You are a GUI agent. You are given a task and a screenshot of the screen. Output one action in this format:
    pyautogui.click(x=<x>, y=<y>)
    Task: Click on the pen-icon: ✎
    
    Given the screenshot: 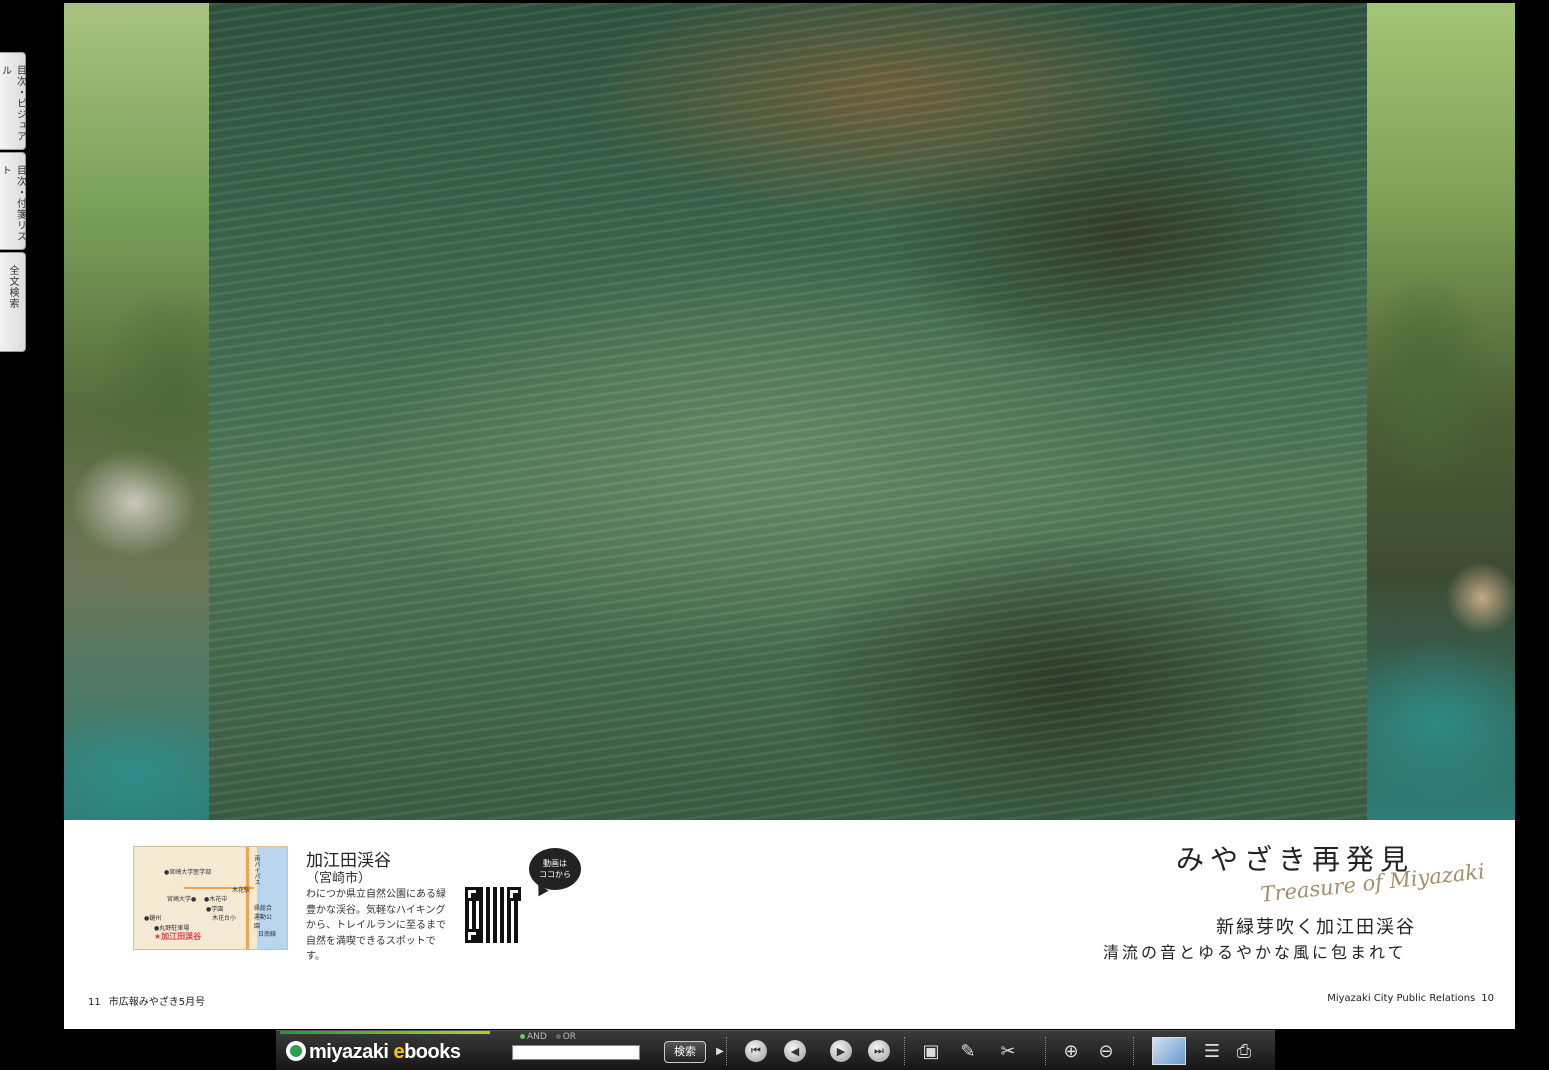 What is the action you would take?
    pyautogui.click(x=968, y=1051)
    